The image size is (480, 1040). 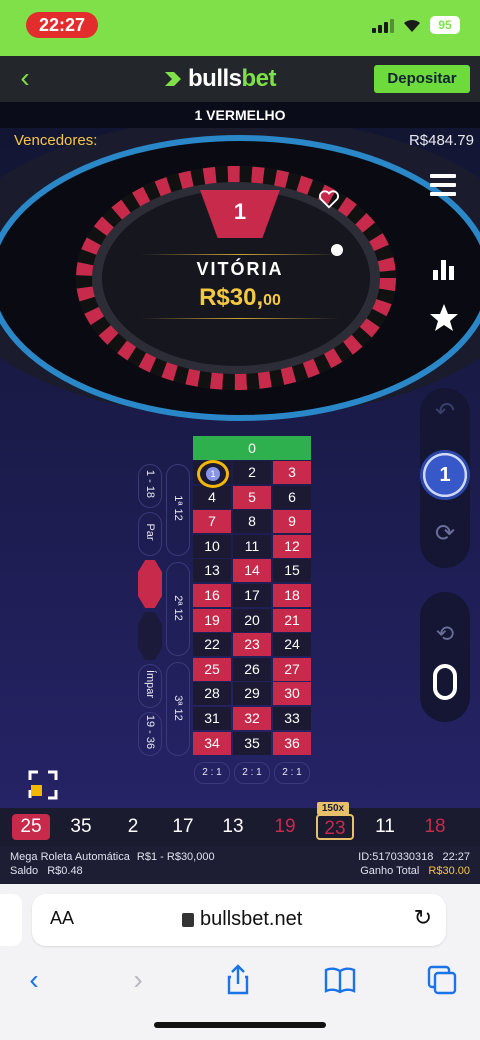 I want to click on number-cell-20: 20, so click(x=252, y=620).